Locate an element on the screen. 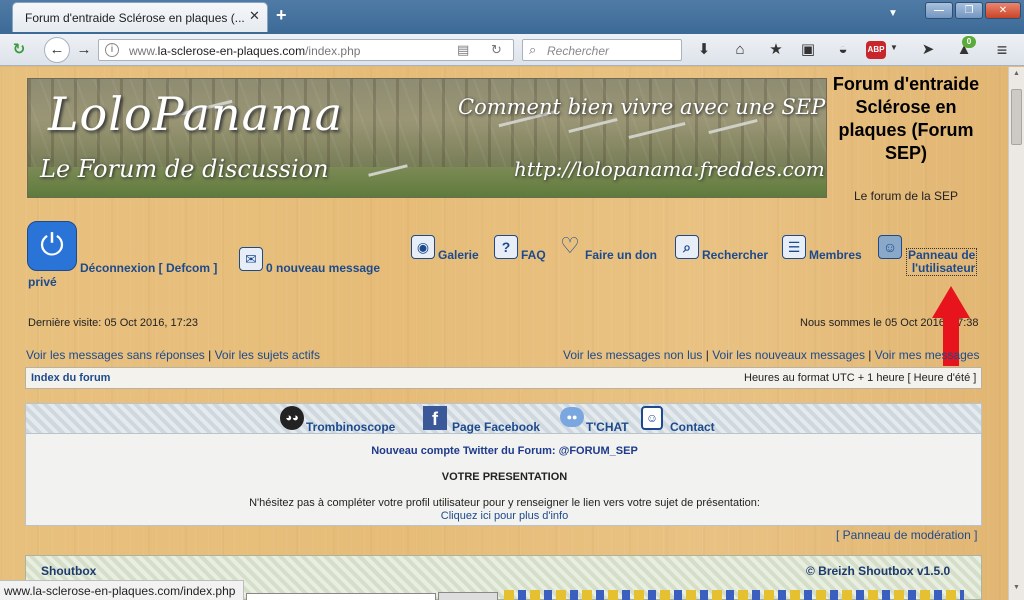 The image size is (1024, 600). members-link: Membres is located at coordinates (835, 255).